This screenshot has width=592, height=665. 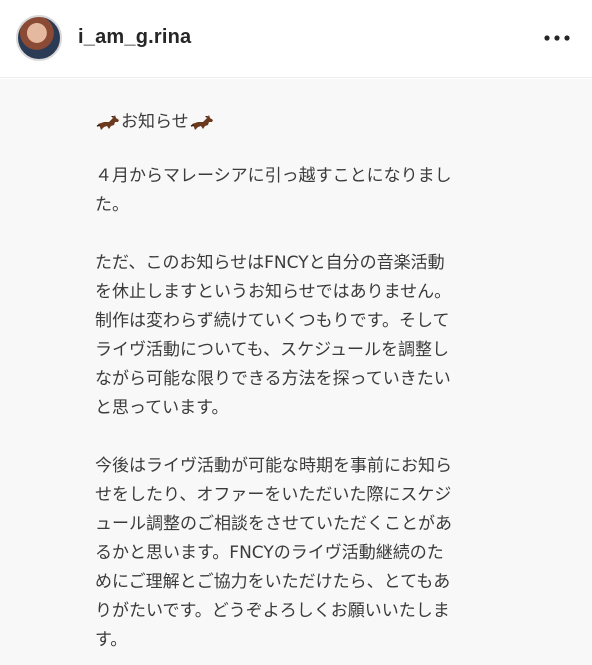 What do you see at coordinates (557, 38) in the screenshot?
I see `ellipsis-icon` at bounding box center [557, 38].